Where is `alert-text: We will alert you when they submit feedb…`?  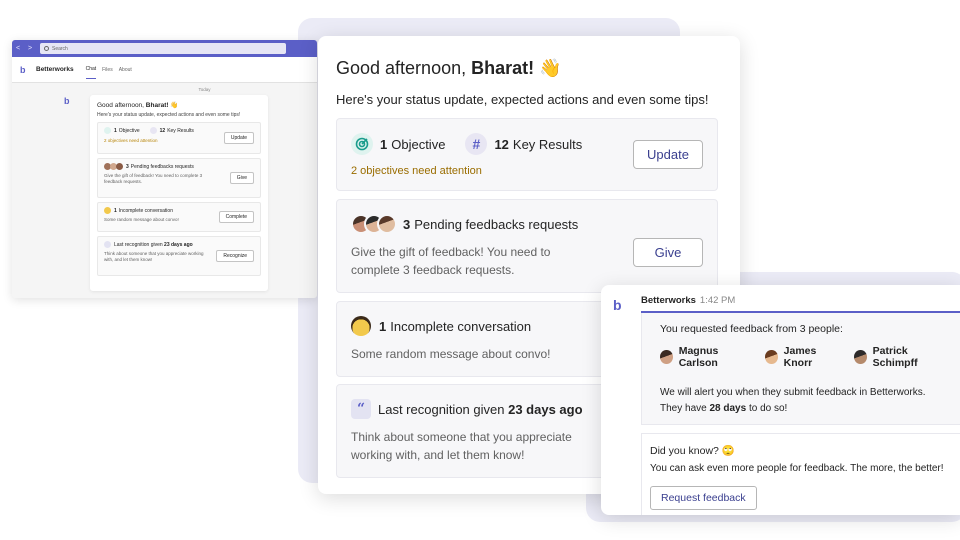 alert-text: We will alert you when they submit feedb… is located at coordinates (793, 392).